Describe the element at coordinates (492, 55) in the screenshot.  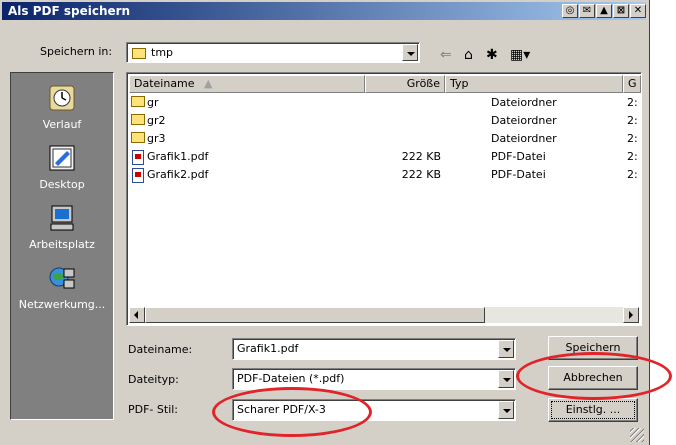
I see `new-folder-icon: ✱` at that location.